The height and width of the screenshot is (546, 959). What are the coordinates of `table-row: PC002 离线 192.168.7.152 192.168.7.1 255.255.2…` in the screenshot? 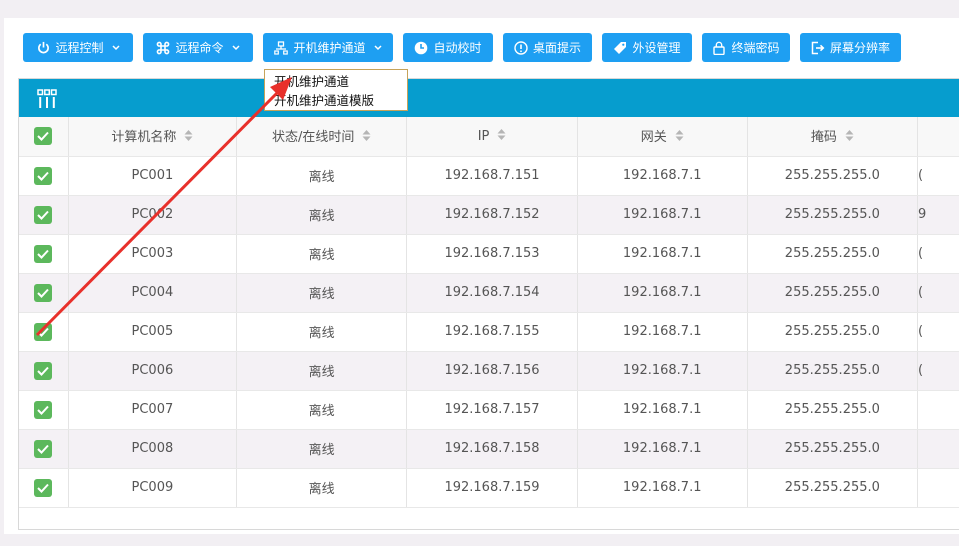 It's located at (489, 215).